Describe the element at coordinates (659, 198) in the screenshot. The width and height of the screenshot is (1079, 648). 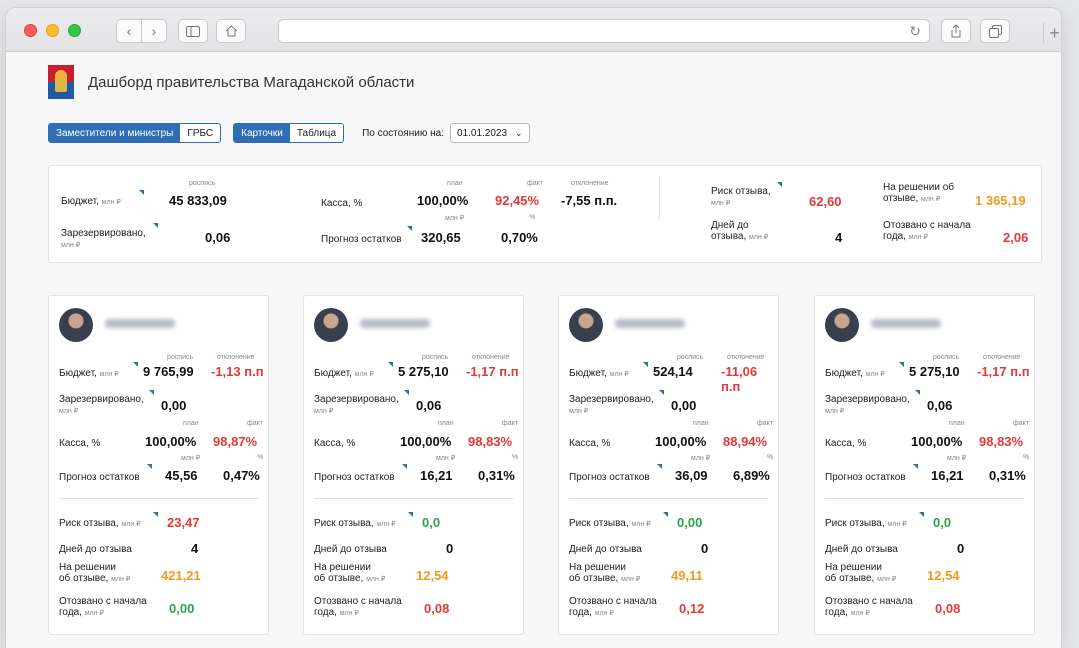
I see `summary-divider` at that location.